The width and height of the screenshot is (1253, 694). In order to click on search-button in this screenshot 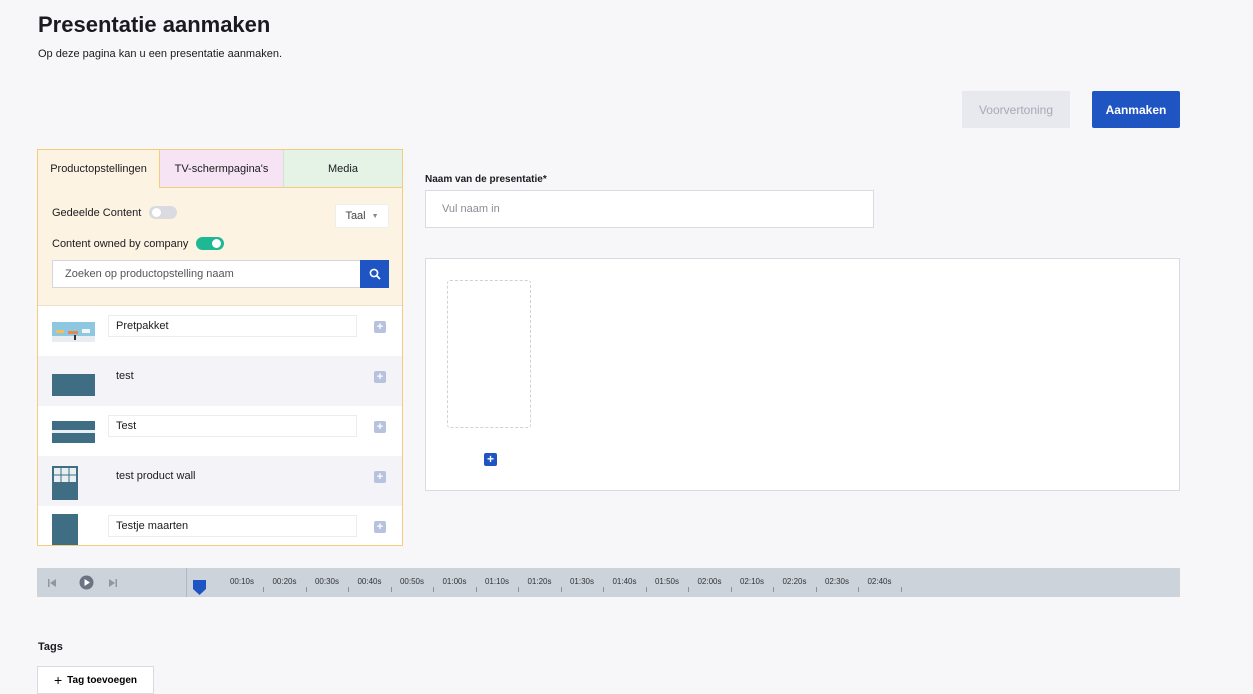, I will do `click(374, 274)`.